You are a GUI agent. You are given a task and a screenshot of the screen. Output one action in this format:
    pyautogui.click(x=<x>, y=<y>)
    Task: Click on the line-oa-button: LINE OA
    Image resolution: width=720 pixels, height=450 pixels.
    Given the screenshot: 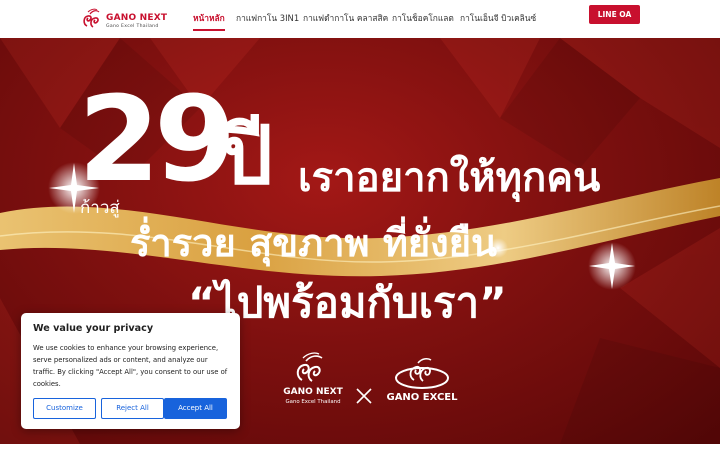 What is the action you would take?
    pyautogui.click(x=614, y=14)
    